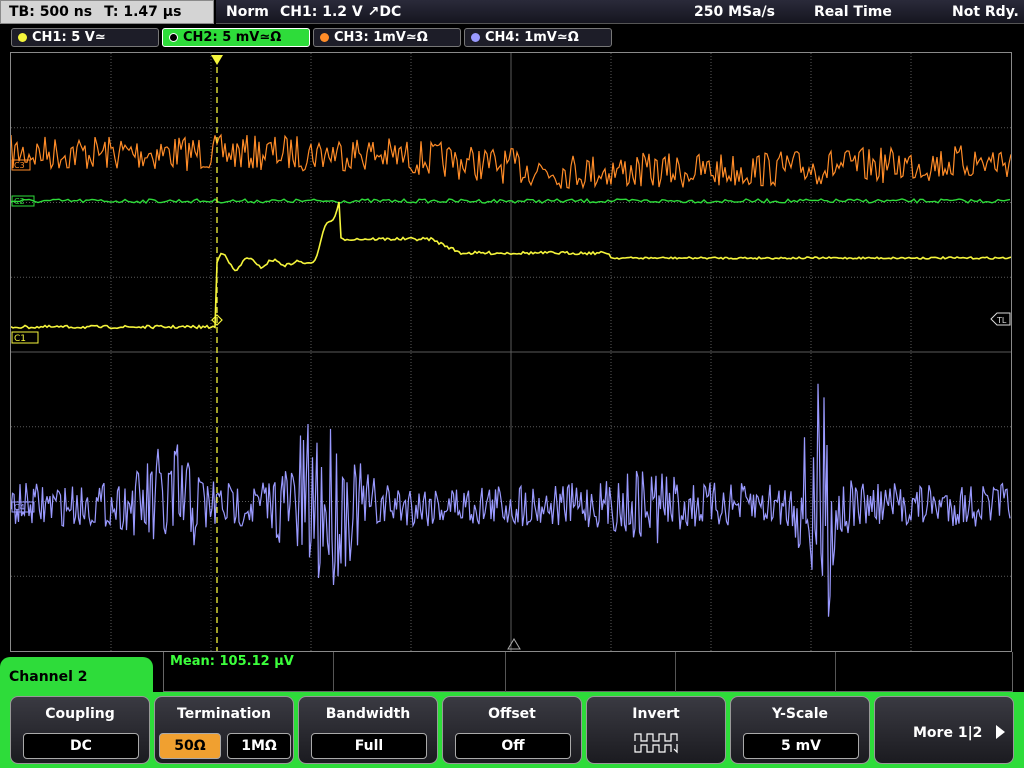 The height and width of the screenshot is (768, 1024). I want to click on sample-rate: 250 MSa/s, so click(735, 12).